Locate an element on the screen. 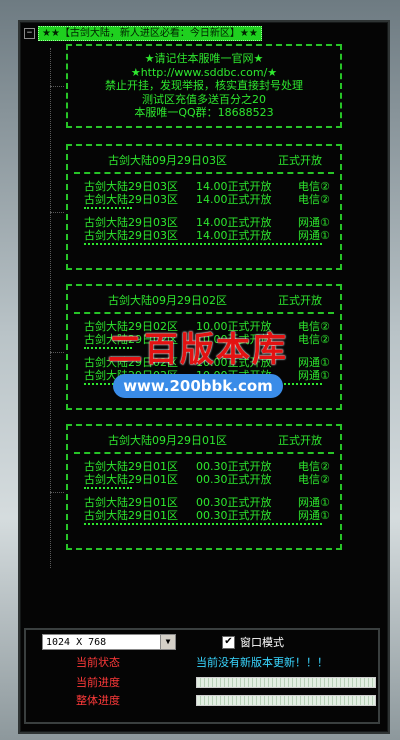 This screenshot has width=400, height=740. status-text: 当前没有新版本更新！！！ is located at coordinates (262, 662).